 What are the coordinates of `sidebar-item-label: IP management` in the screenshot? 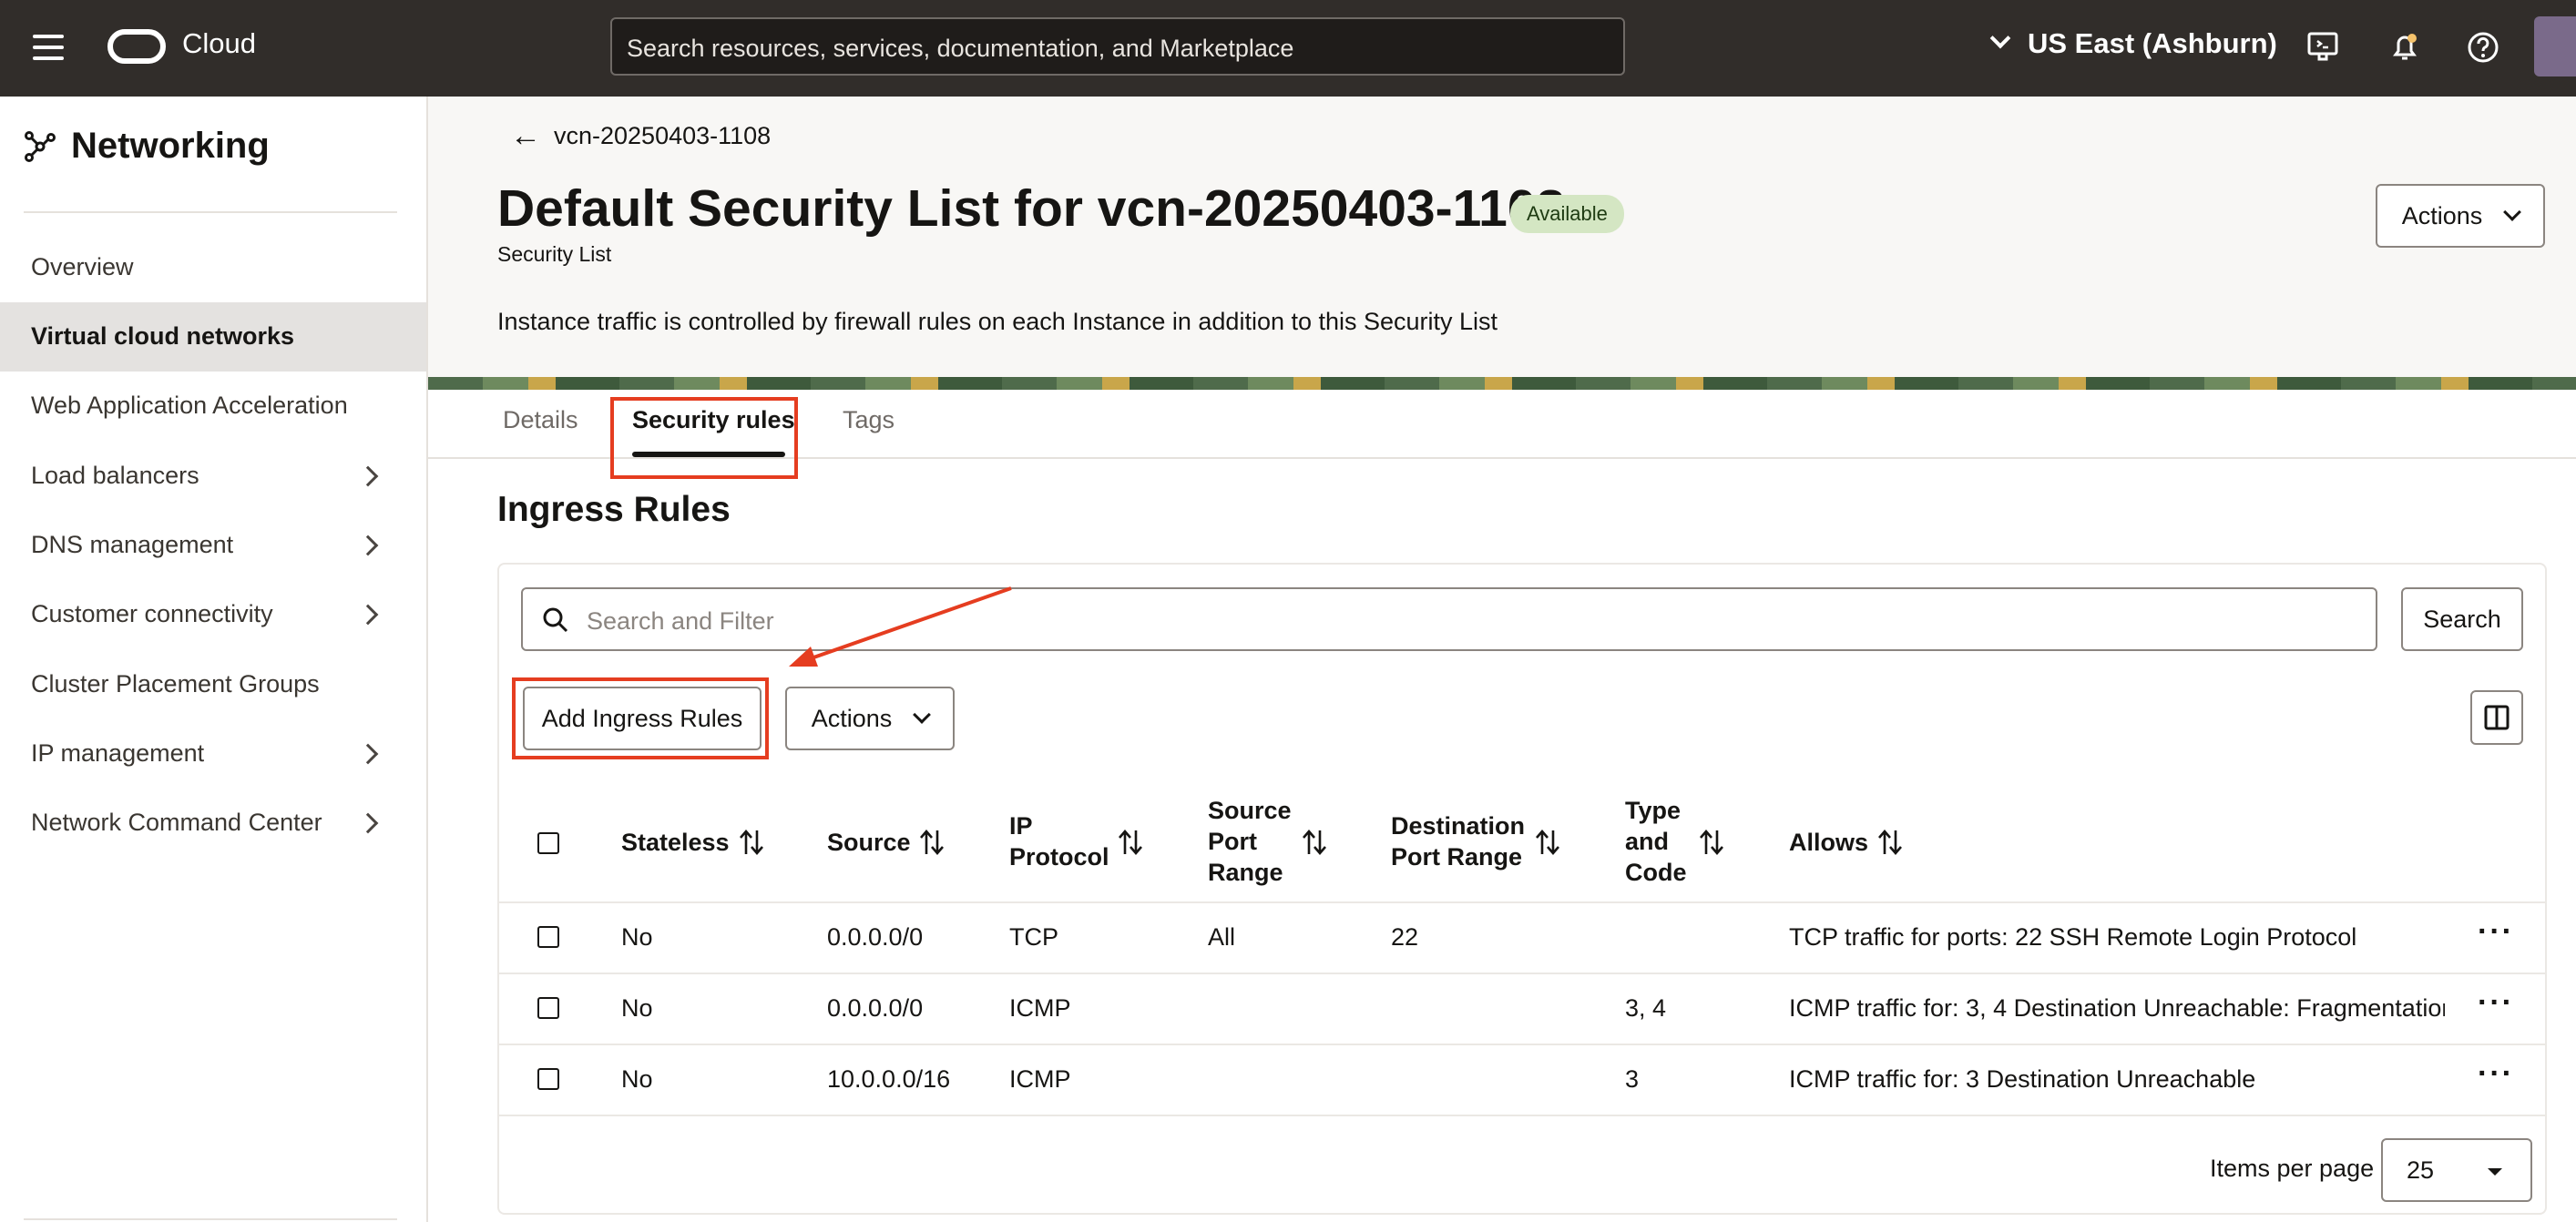 It's located at (118, 753).